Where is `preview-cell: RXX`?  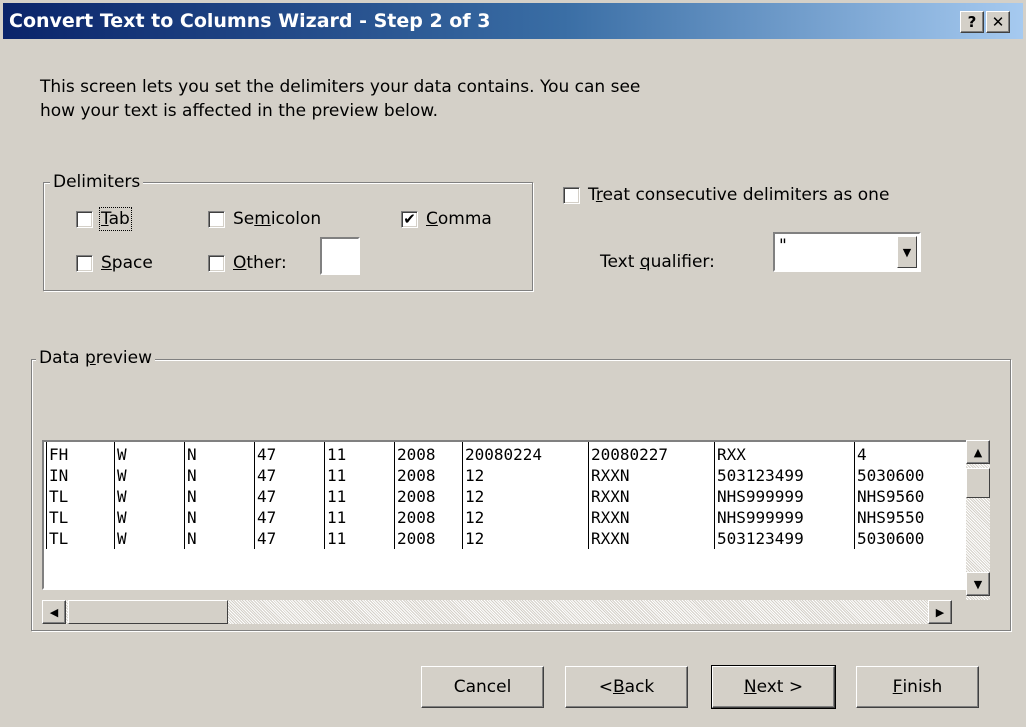 preview-cell: RXX is located at coordinates (784, 453).